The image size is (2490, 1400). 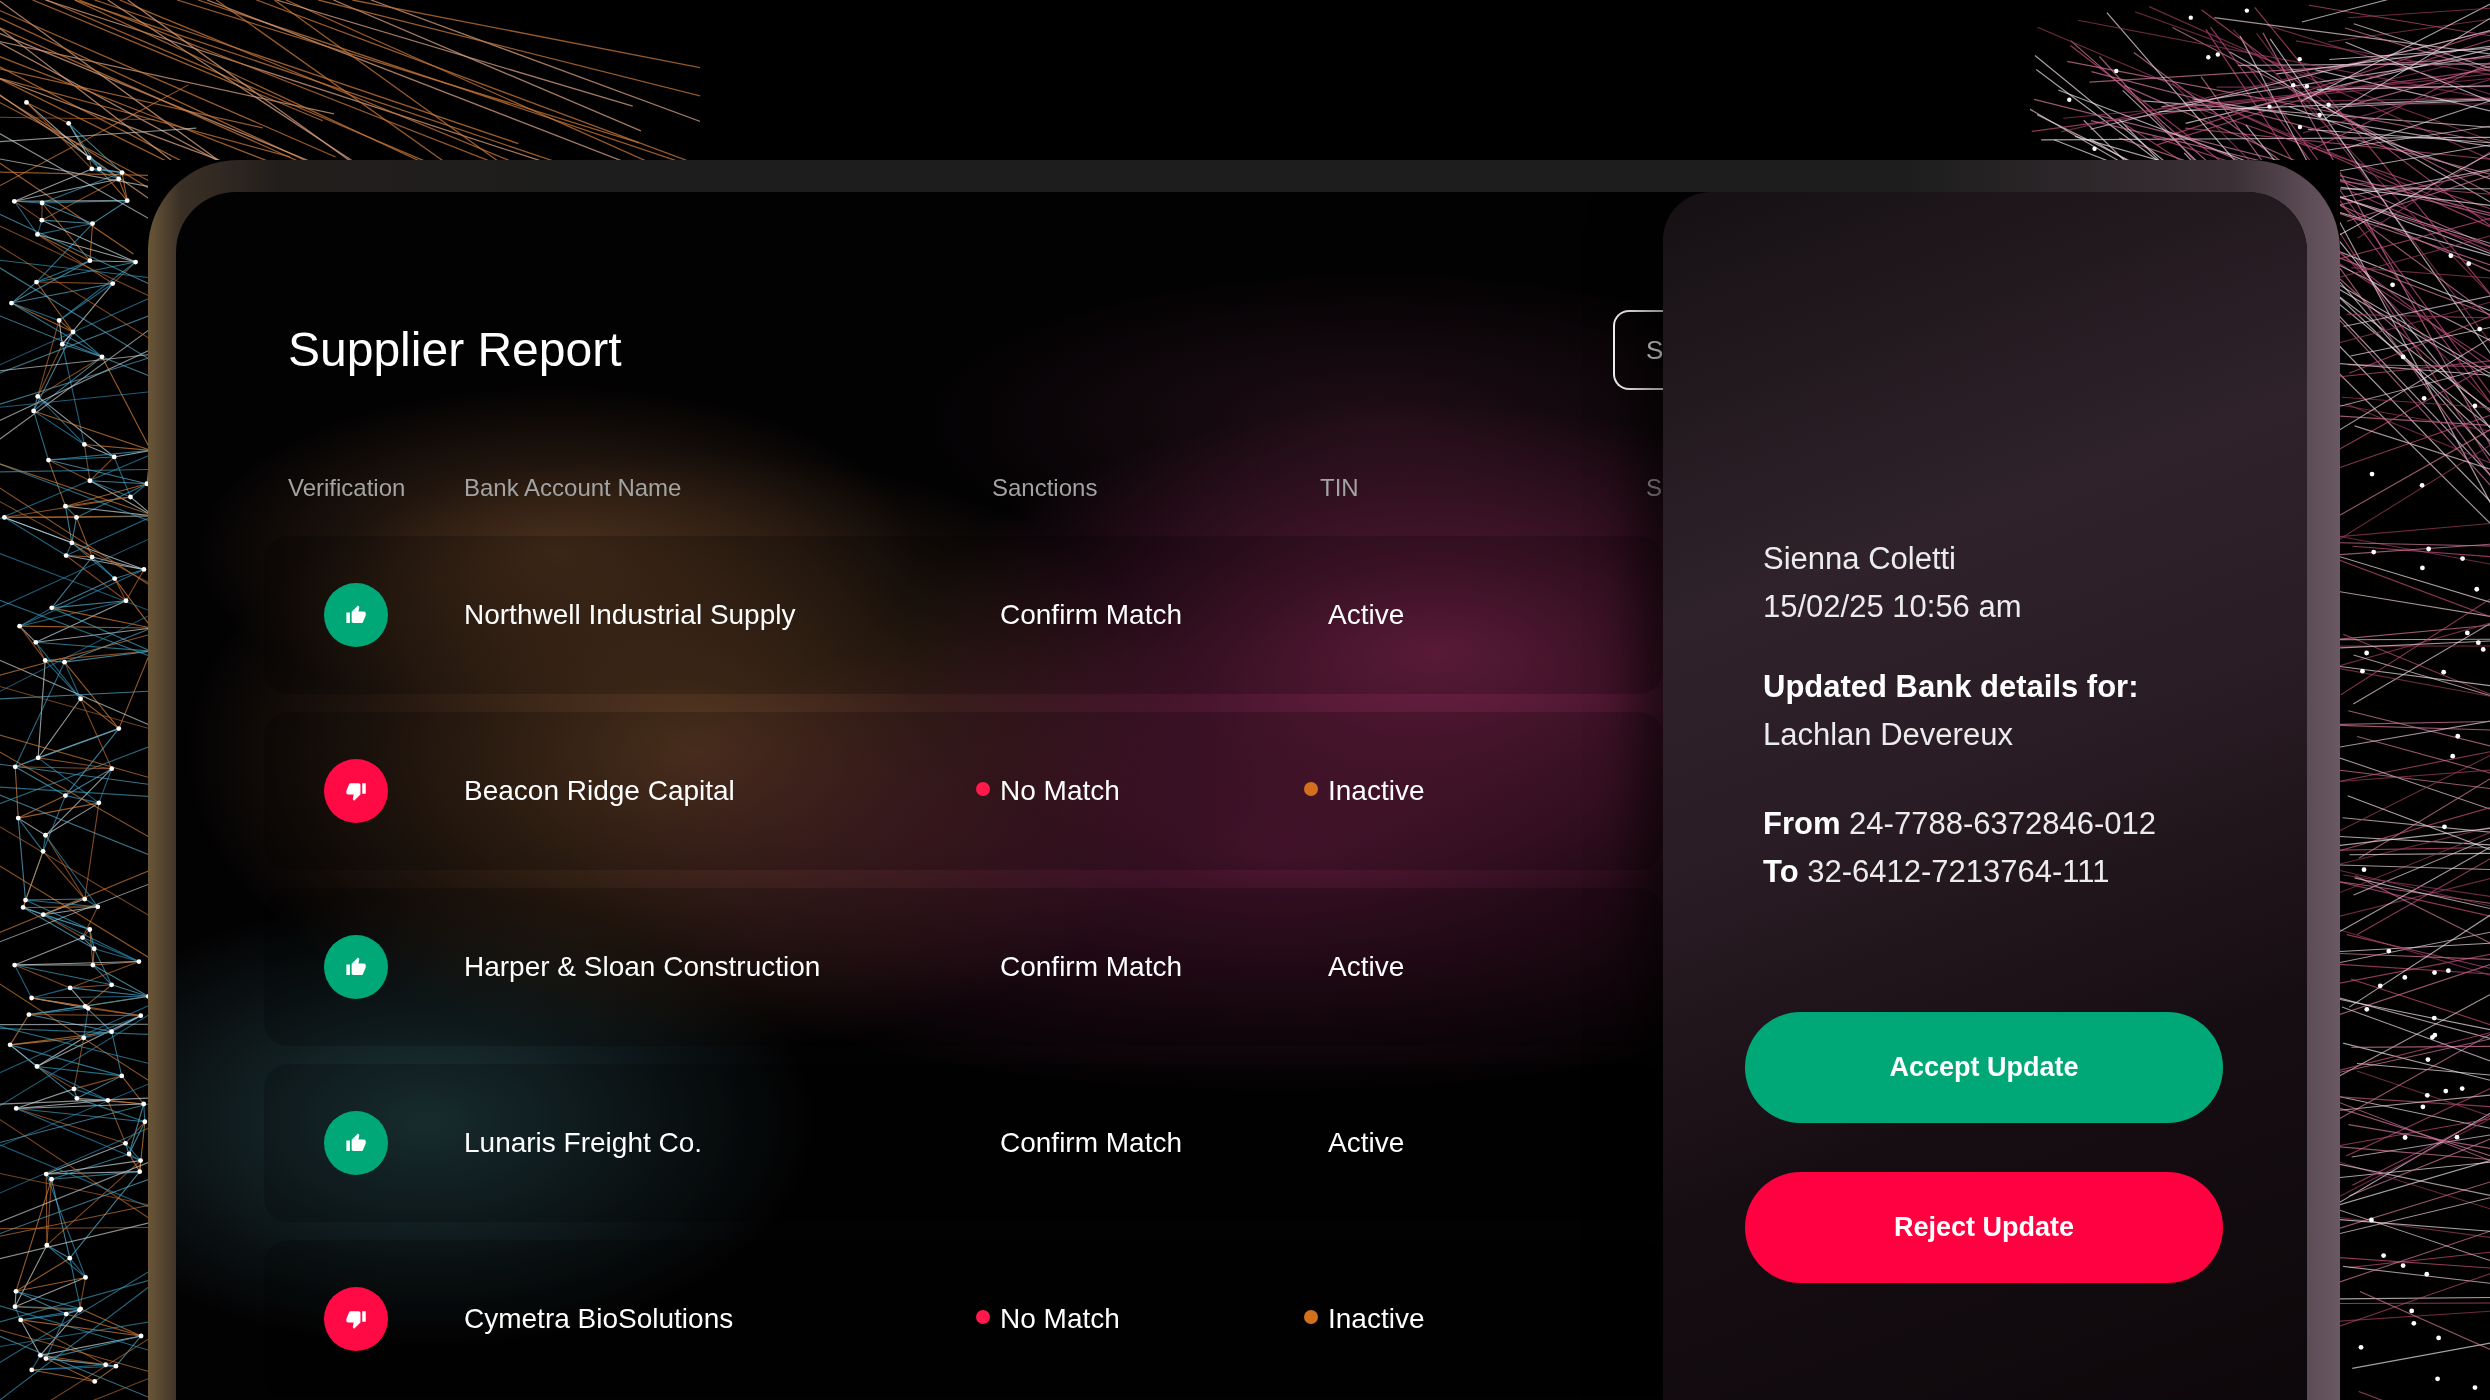 I want to click on reject-button: Reject Update, so click(x=1984, y=1227).